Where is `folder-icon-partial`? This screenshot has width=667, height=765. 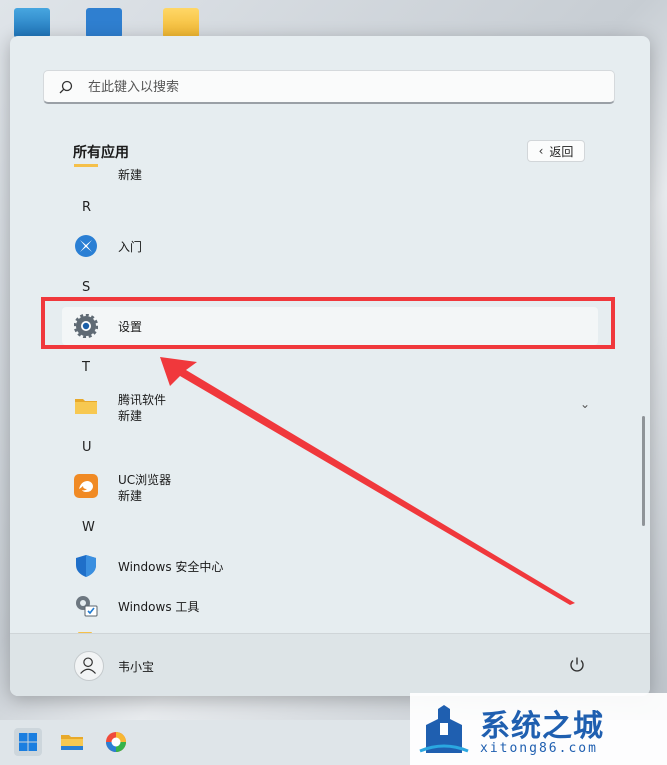 folder-icon-partial is located at coordinates (86, 165).